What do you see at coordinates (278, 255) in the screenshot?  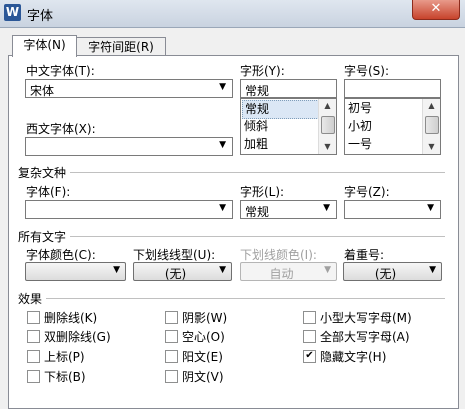 I see `underline-color-label: 下划线颜色(I):` at bounding box center [278, 255].